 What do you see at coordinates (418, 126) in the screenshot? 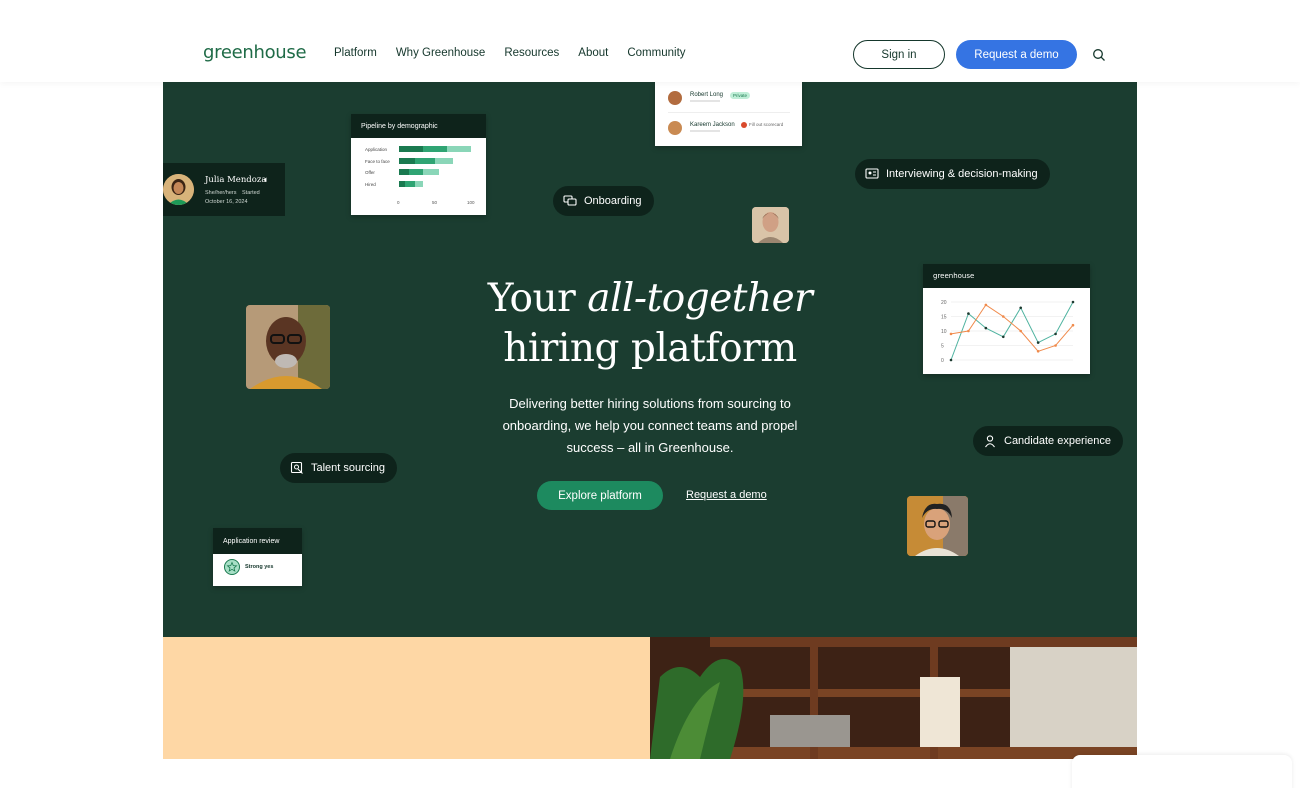
I see `pipeline-card-title: Pipeline by demographic` at bounding box center [418, 126].